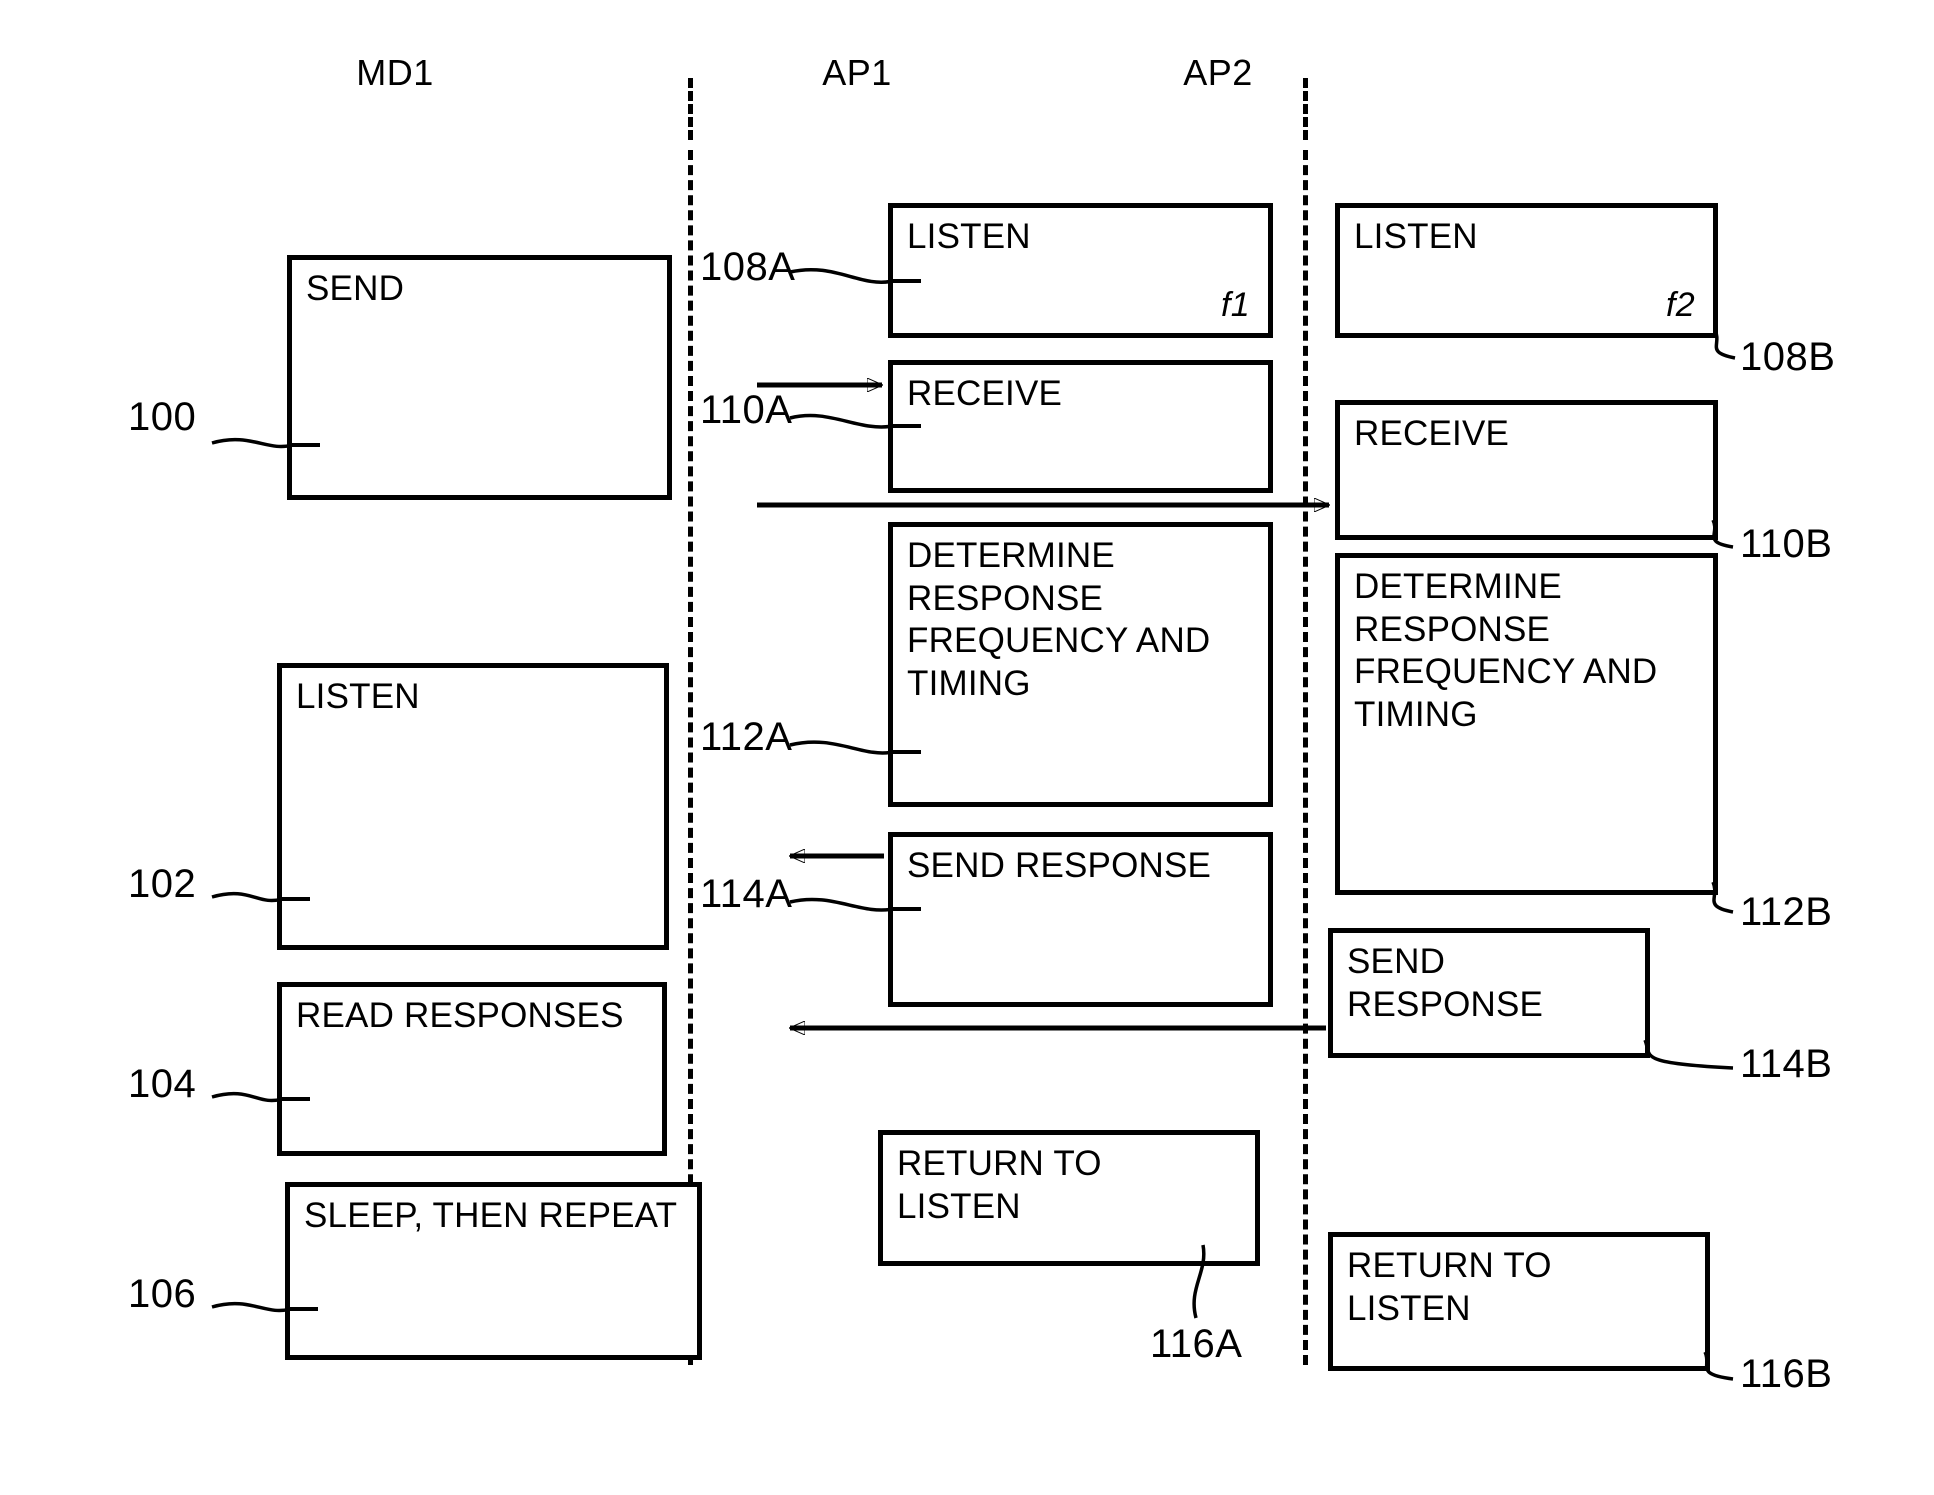 The image size is (1934, 1495). What do you see at coordinates (1786, 1064) in the screenshot?
I see `ref-114B: 114B` at bounding box center [1786, 1064].